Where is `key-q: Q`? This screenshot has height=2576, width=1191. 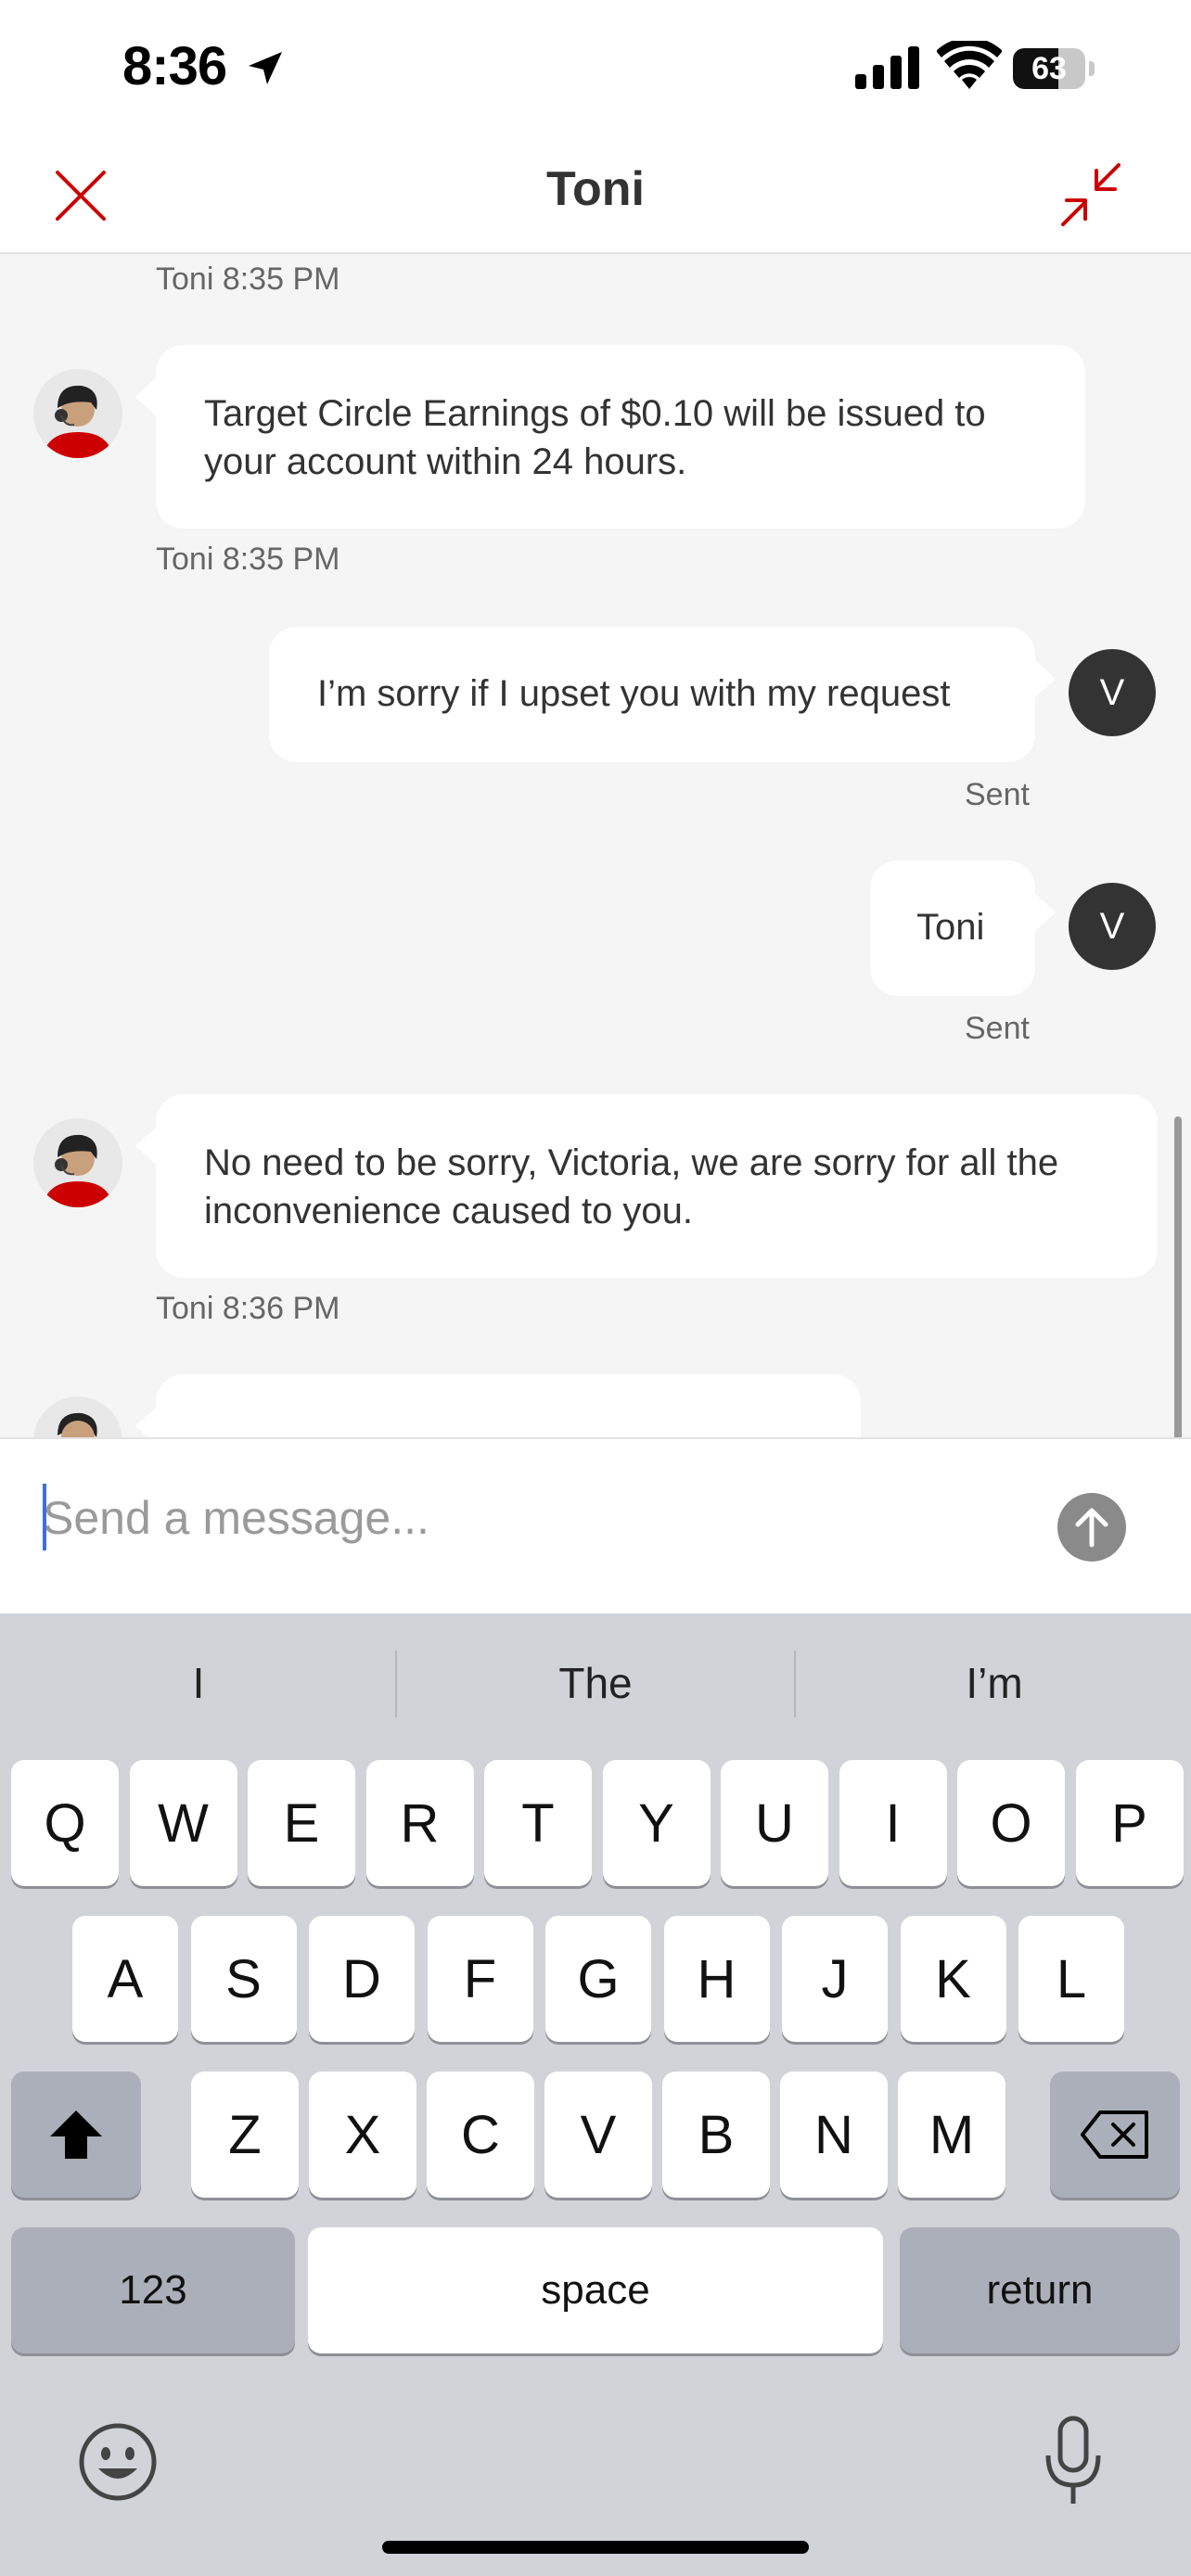
key-q: Q is located at coordinates (65, 1823).